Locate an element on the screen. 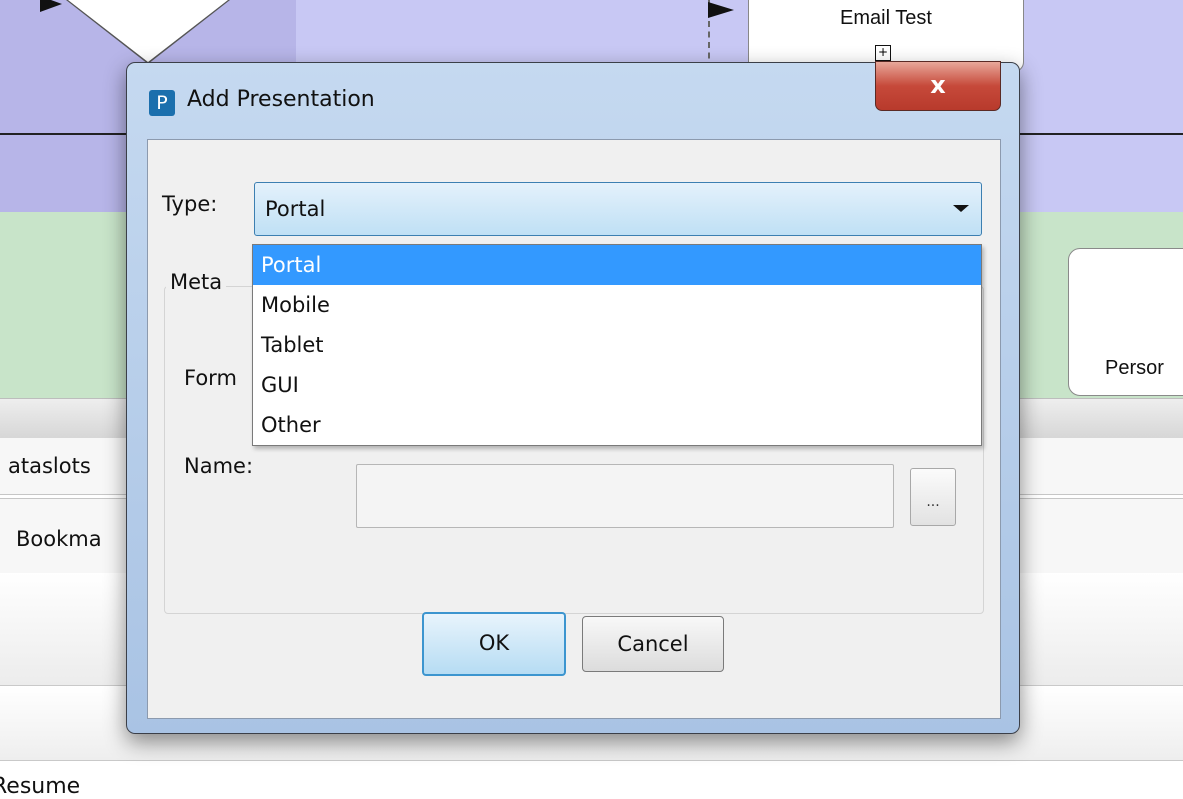  type-select-value: Portal is located at coordinates (295, 209).